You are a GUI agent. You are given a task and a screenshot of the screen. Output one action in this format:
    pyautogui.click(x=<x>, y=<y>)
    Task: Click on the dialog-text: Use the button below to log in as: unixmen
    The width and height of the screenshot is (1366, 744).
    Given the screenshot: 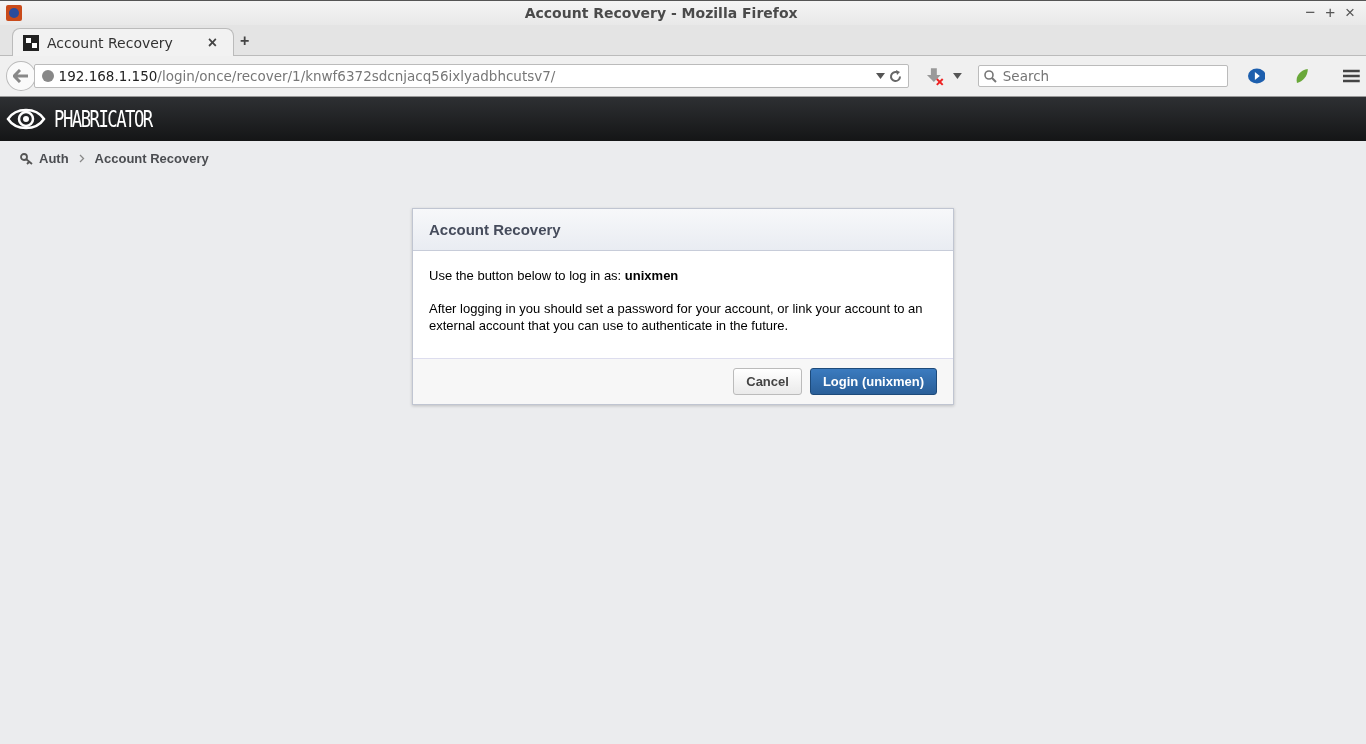 What is the action you would take?
    pyautogui.click(x=554, y=275)
    